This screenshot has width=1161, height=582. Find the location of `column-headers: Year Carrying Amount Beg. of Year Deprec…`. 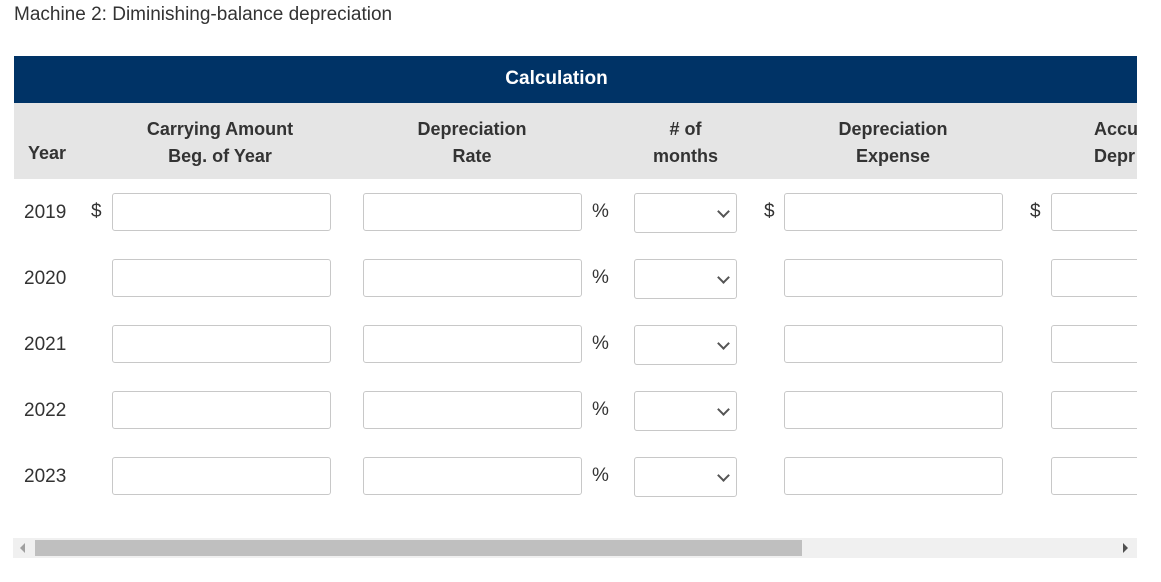

column-headers: Year Carrying Amount Beg. of Year Deprec… is located at coordinates (575, 141).